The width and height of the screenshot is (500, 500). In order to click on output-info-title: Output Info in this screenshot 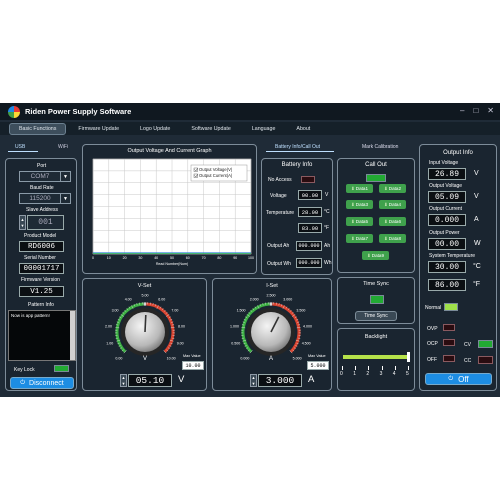, I will do `click(458, 153)`.